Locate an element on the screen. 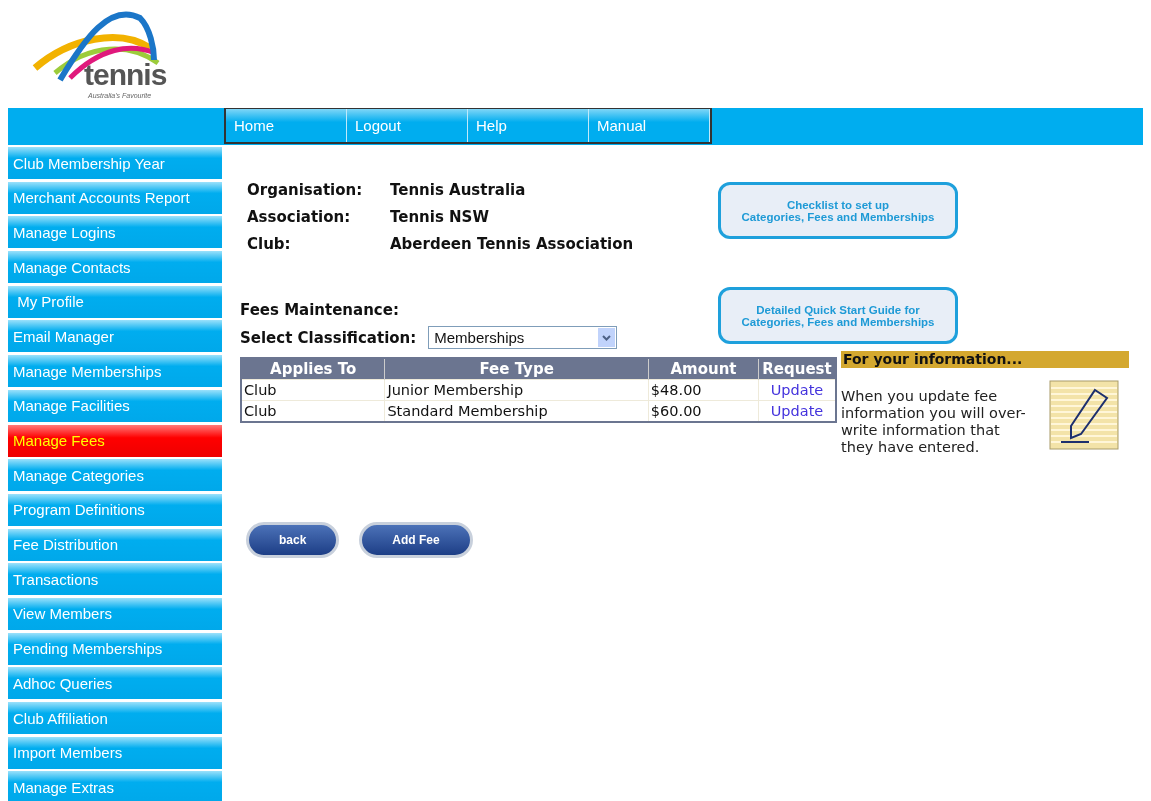 The height and width of the screenshot is (801, 1151). sidebar-item: Import Members is located at coordinates (115, 752).